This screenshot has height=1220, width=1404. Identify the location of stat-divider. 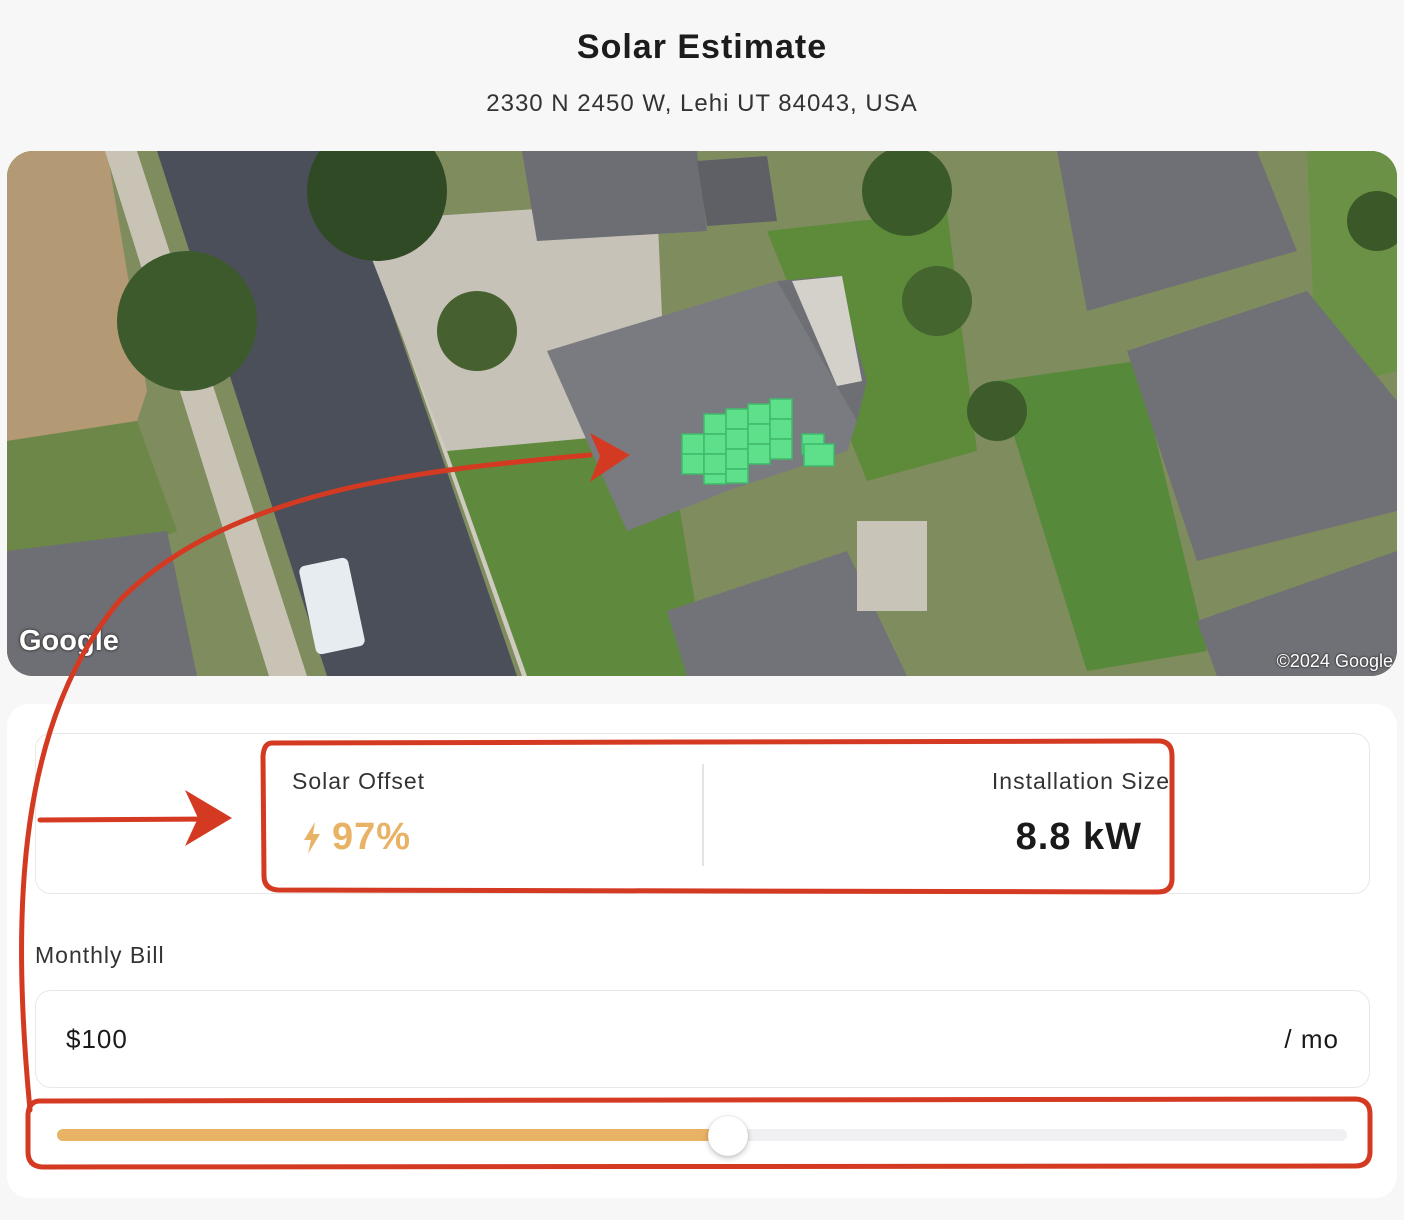
(703, 815).